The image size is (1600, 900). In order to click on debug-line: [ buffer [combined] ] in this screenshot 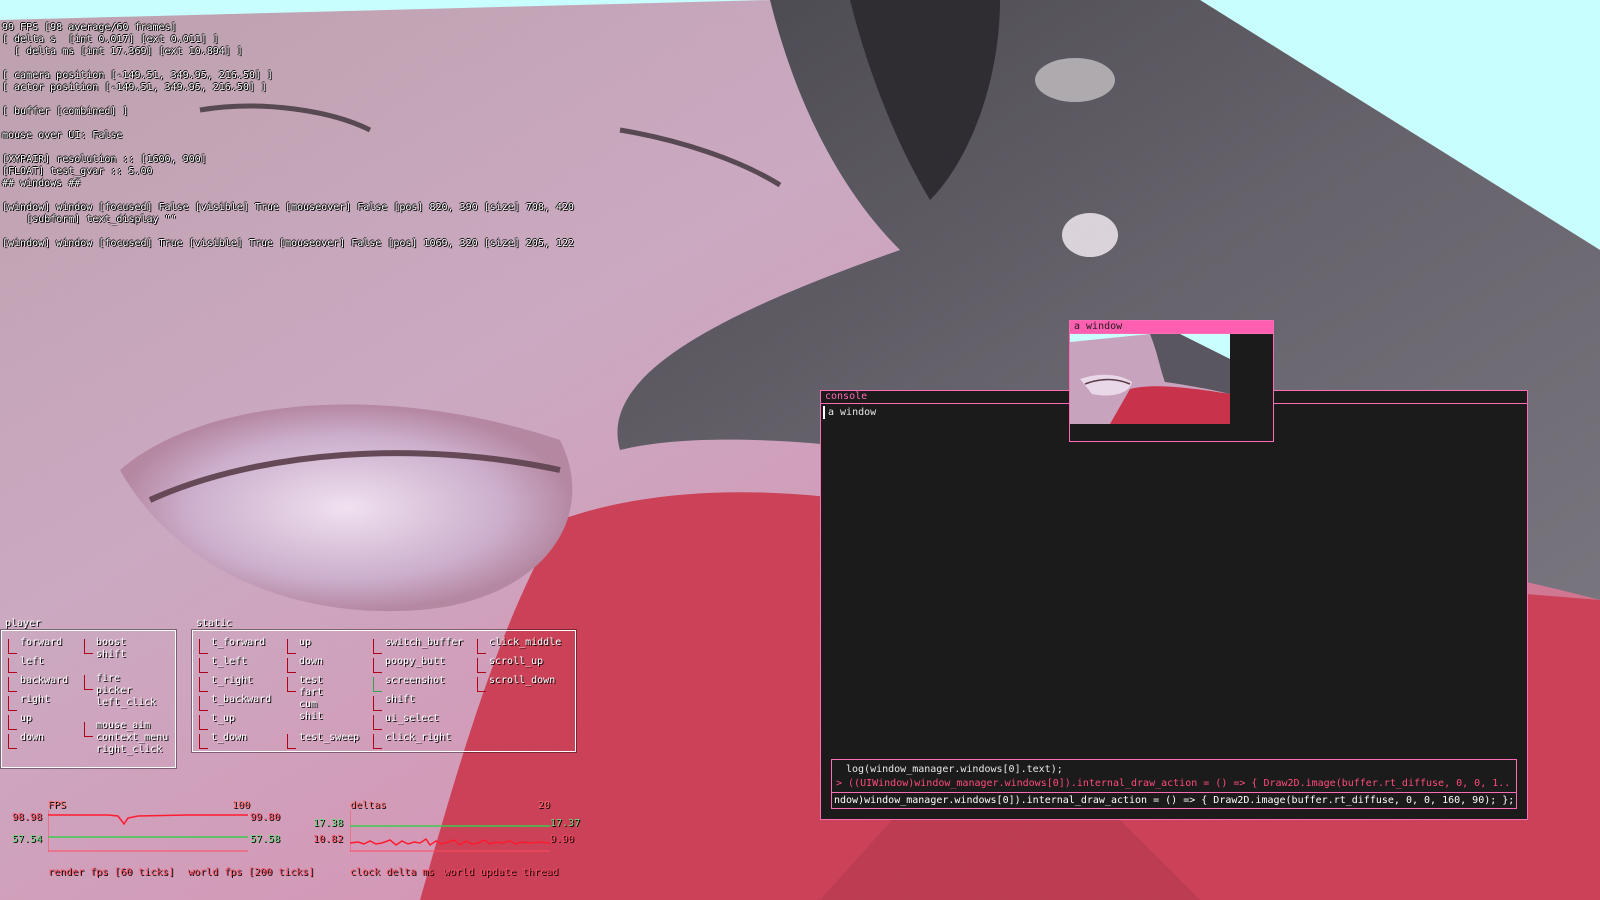, I will do `click(65, 111)`.